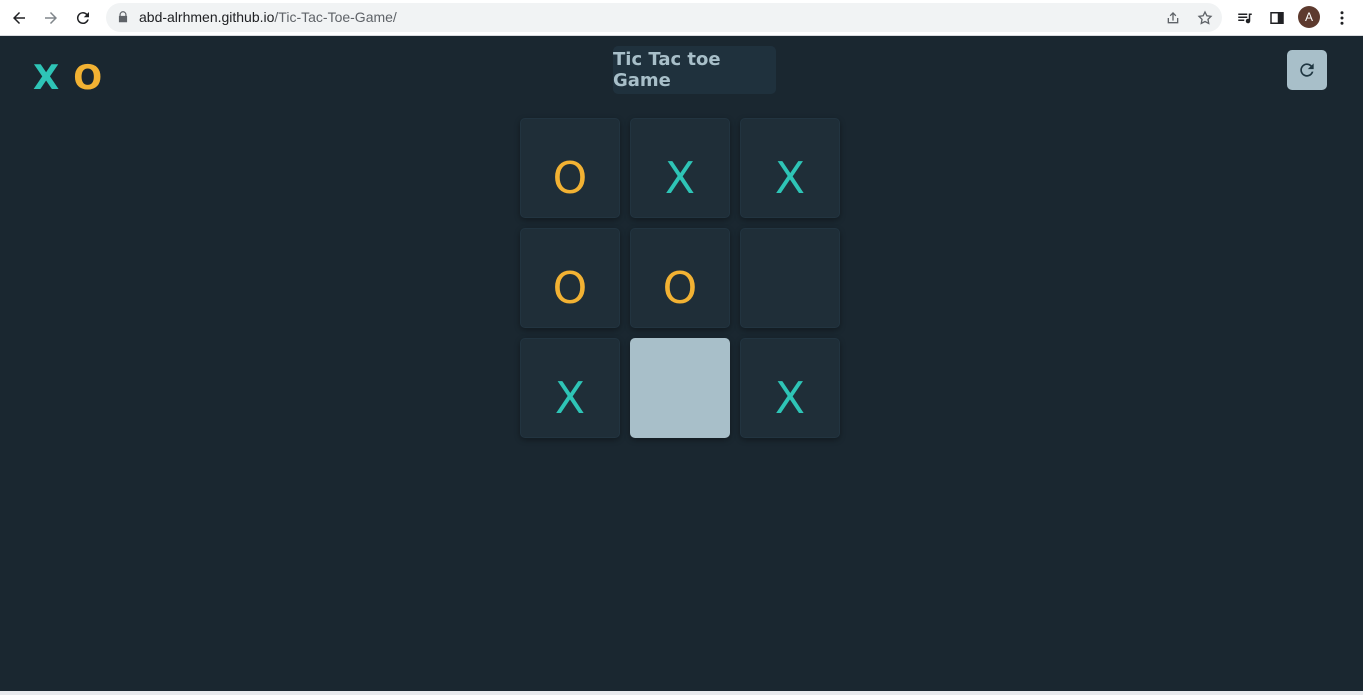 The height and width of the screenshot is (695, 1363). Describe the element at coordinates (667, 70) in the screenshot. I see `page-title: Tic Tac toe Game` at that location.